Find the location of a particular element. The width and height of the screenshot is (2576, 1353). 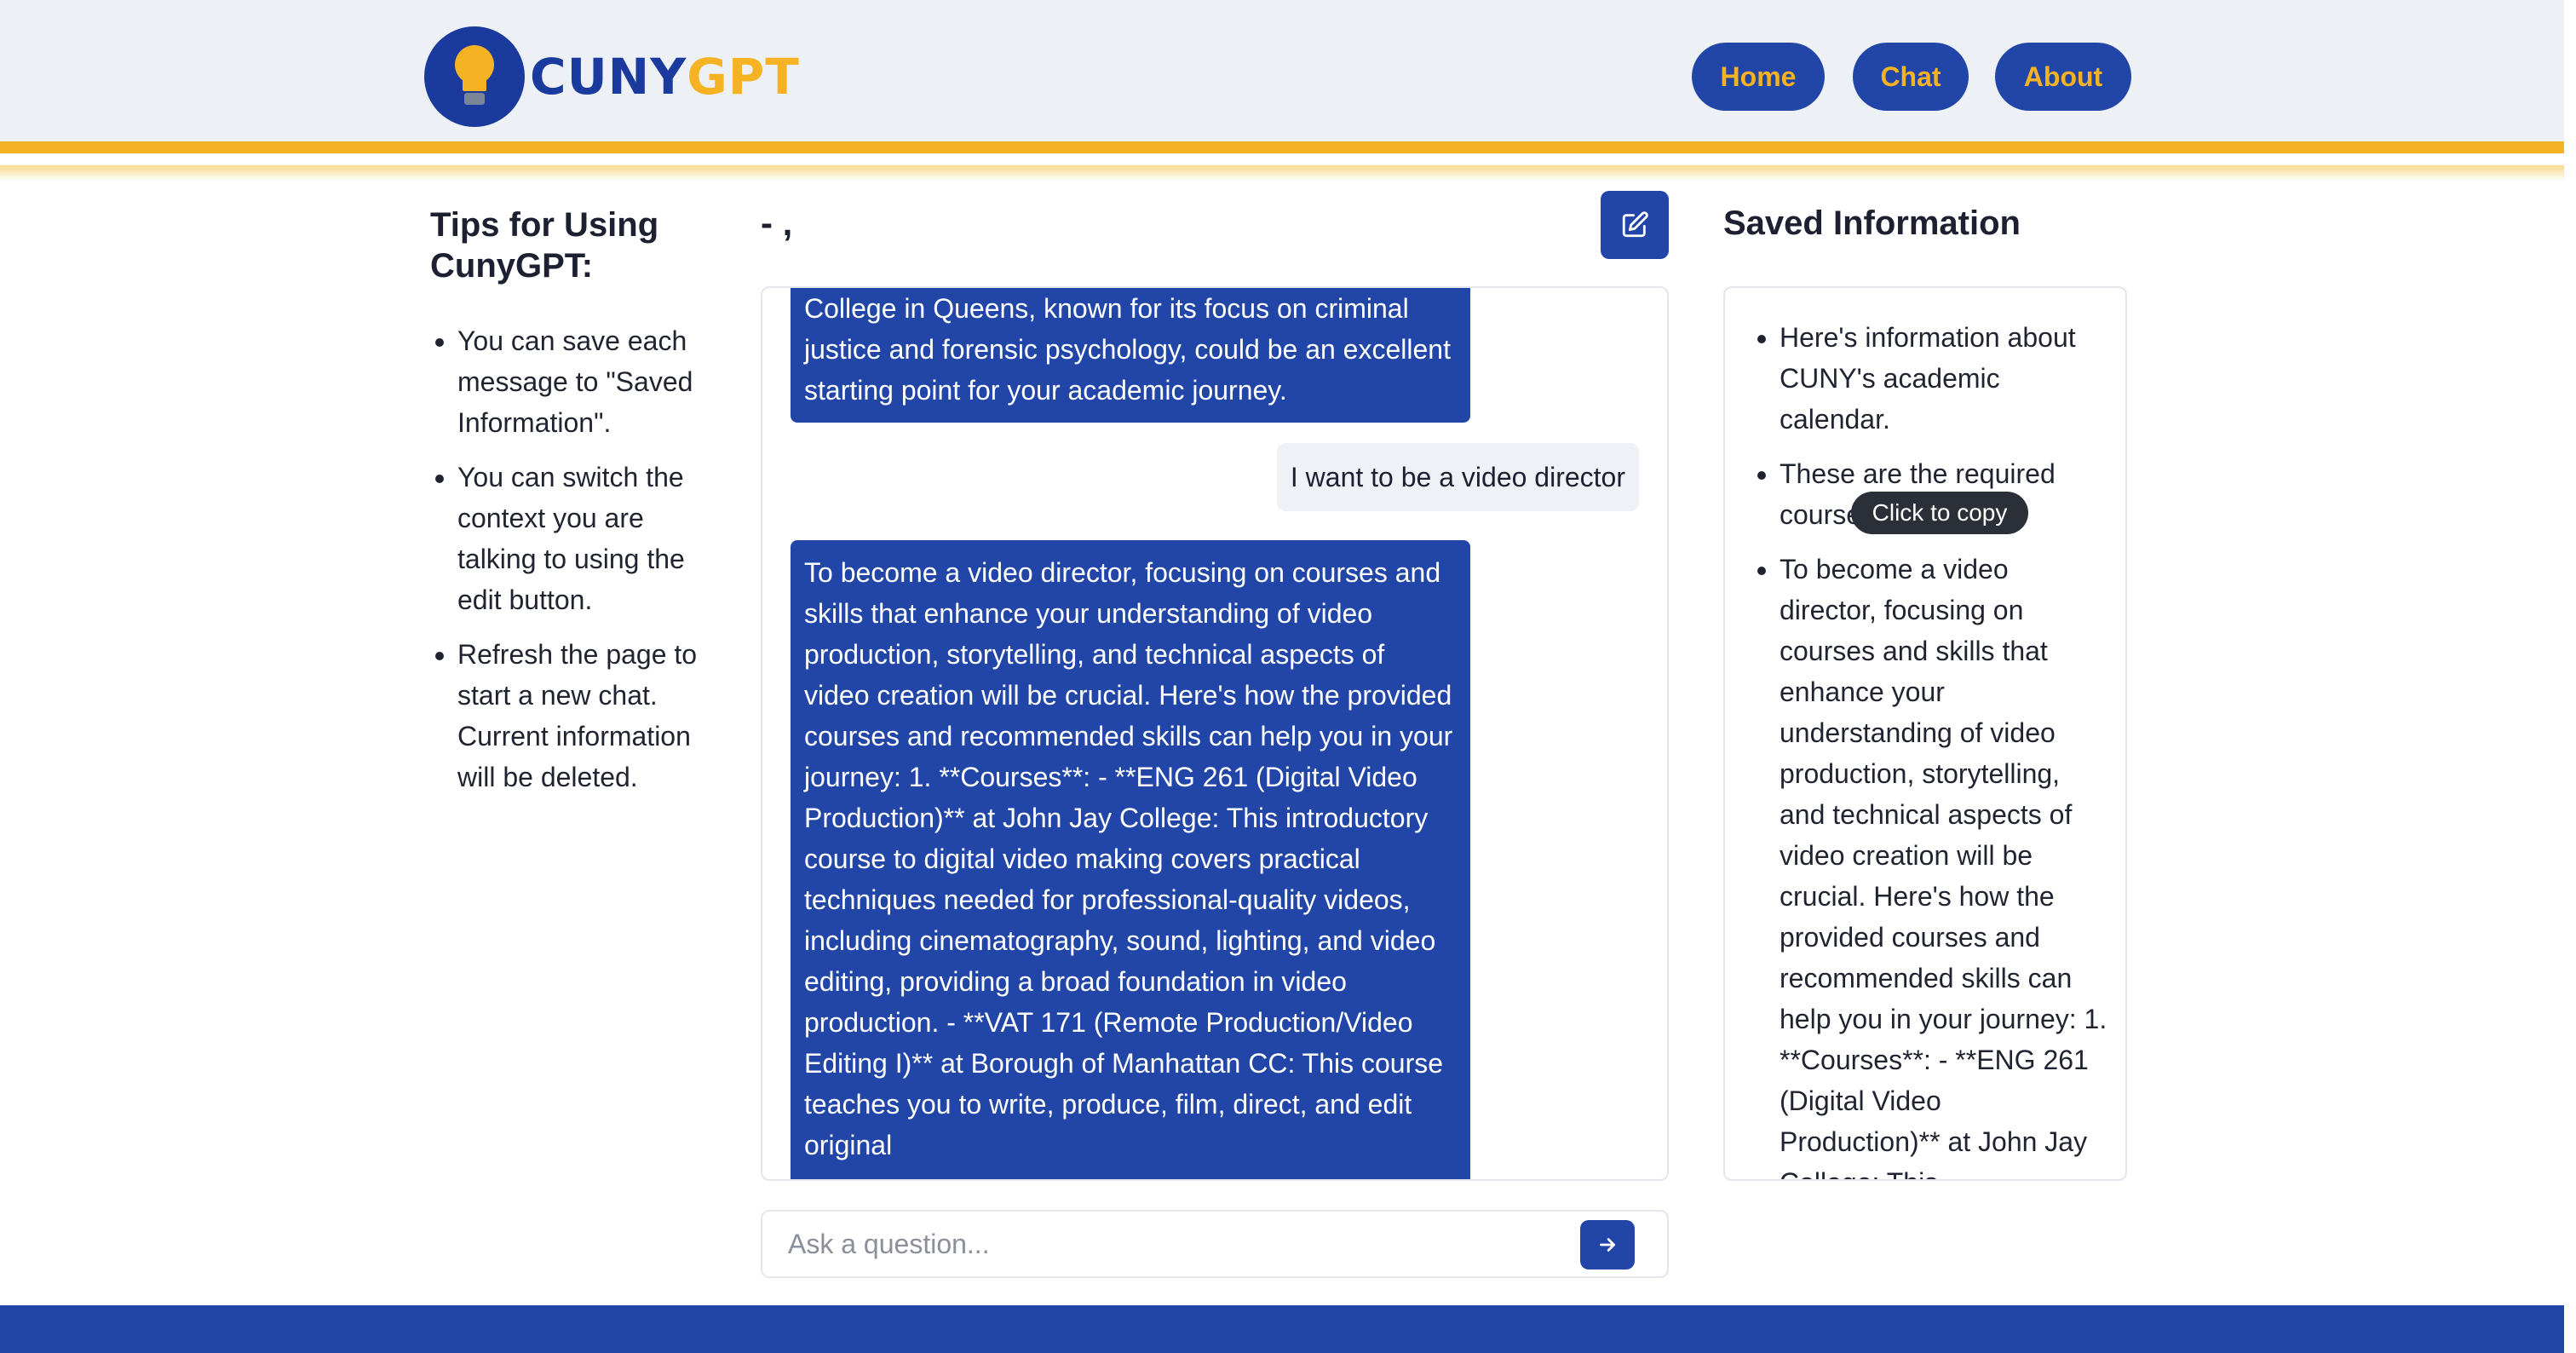

arrow-right-icon is located at coordinates (1608, 1245).